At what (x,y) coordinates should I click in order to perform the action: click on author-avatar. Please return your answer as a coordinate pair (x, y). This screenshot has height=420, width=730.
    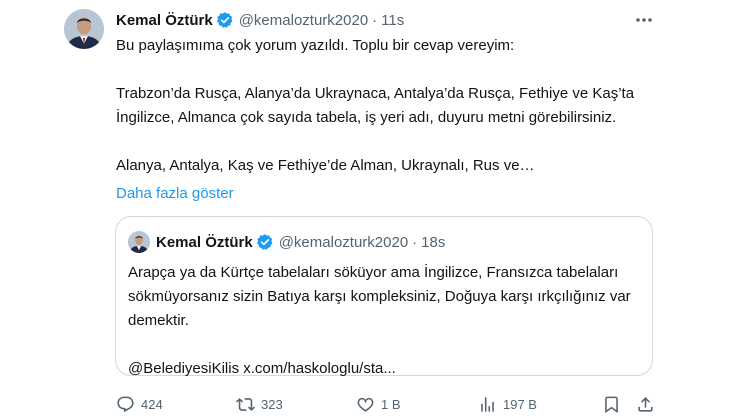
    Looking at the image, I should click on (84, 29).